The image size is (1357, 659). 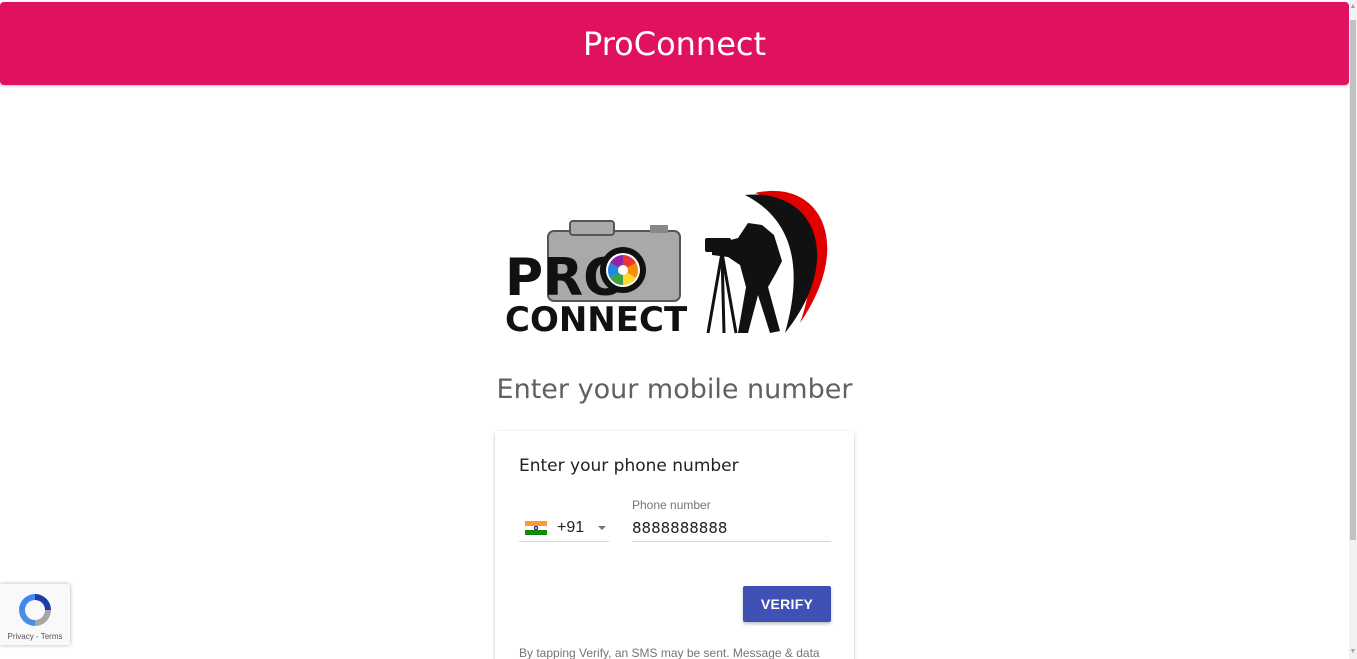 I want to click on india-flag-icon, so click(x=536, y=528).